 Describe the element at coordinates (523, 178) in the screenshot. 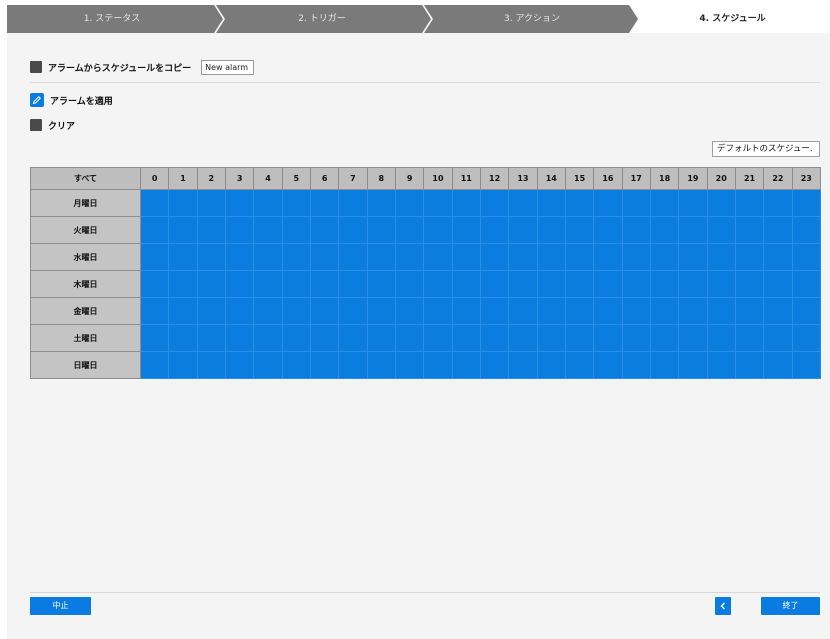

I see `hour-header: 13` at that location.